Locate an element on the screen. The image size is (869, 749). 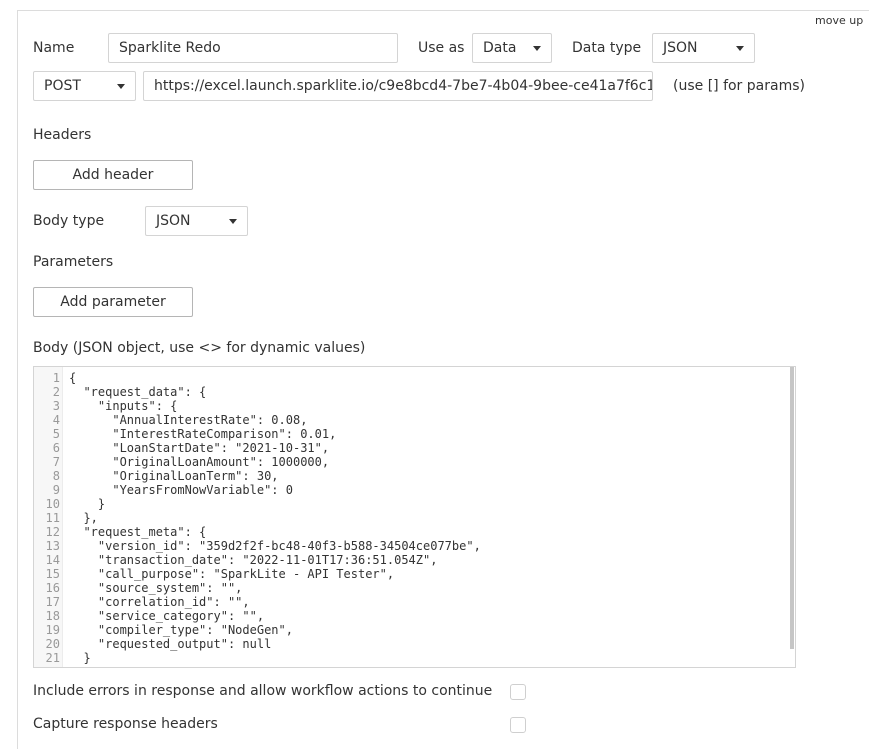
line-number: 19 is located at coordinates (52, 630).